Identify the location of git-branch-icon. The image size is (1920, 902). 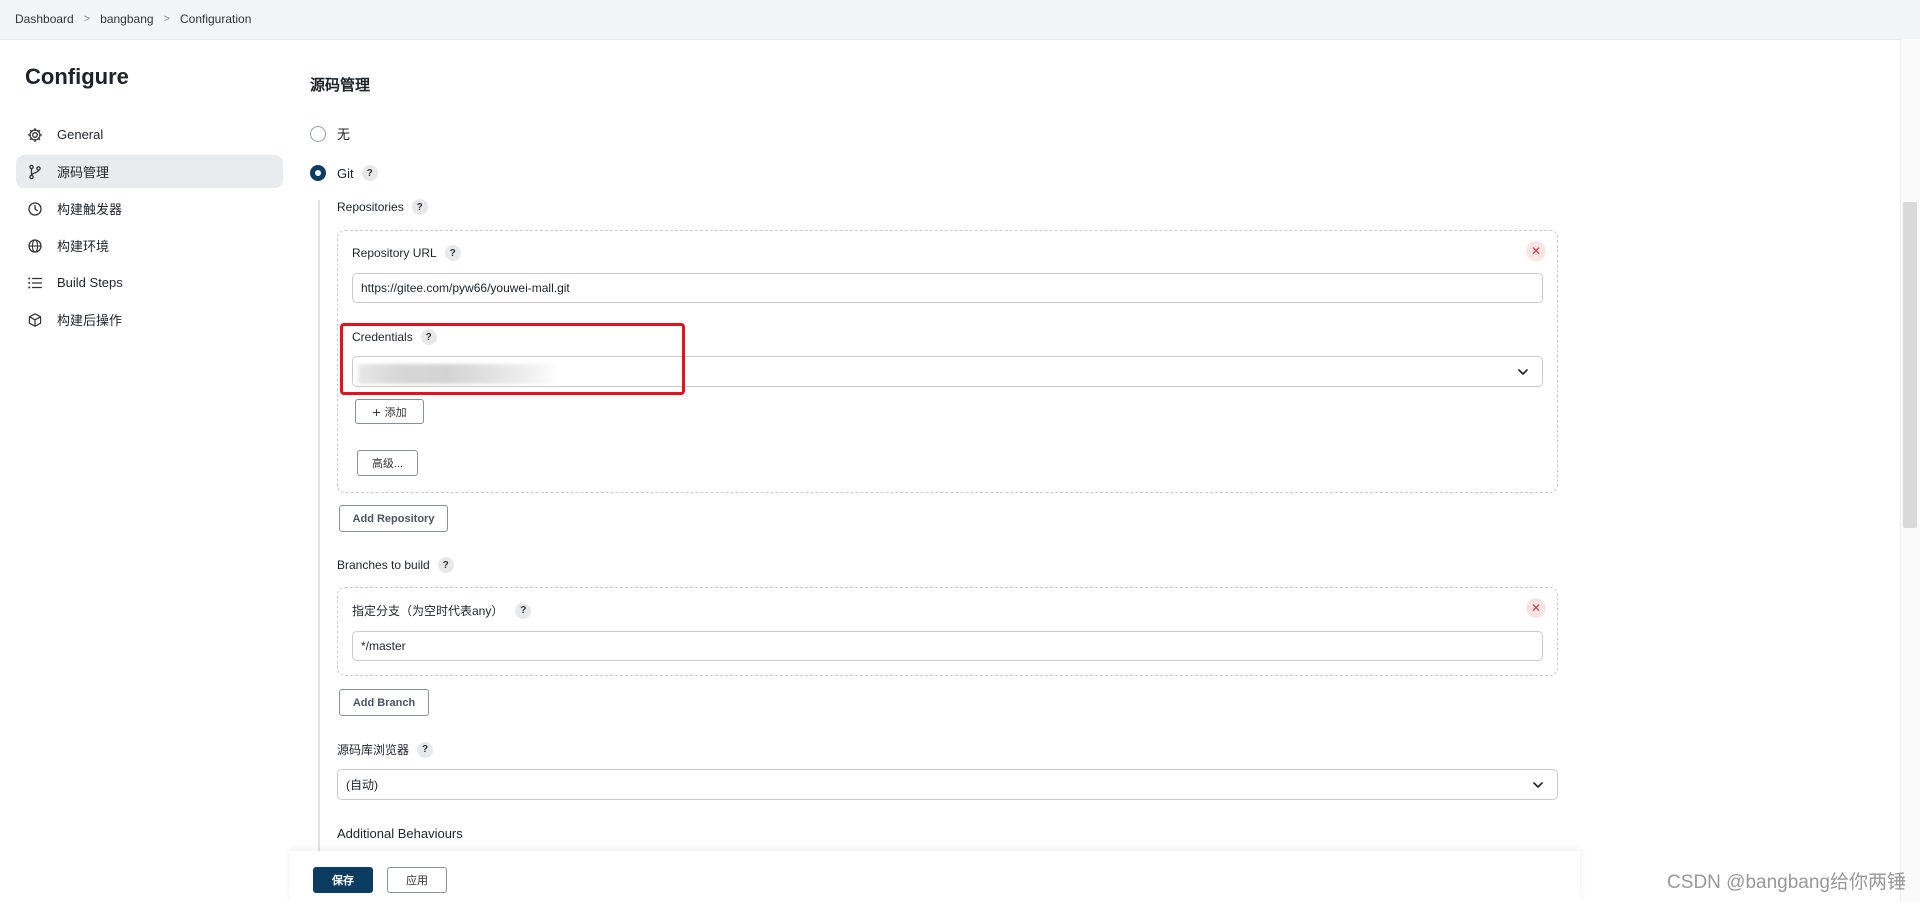
(35, 172).